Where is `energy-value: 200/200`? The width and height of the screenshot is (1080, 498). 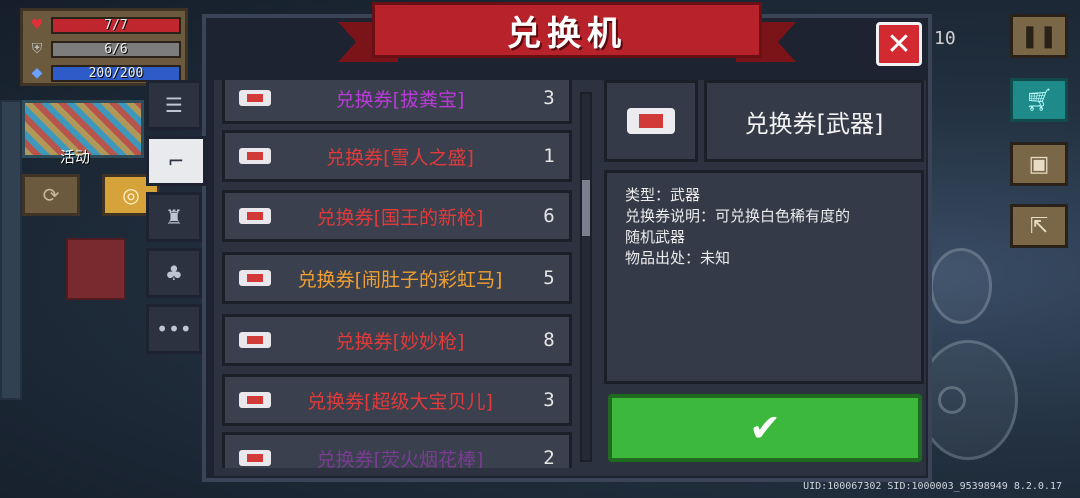
energy-value: 200/200 is located at coordinates (116, 73).